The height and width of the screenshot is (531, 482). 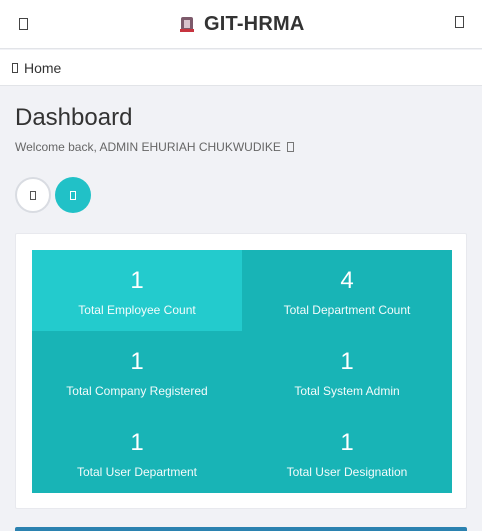 What do you see at coordinates (241, 529) in the screenshot?
I see `next-panel-header` at bounding box center [241, 529].